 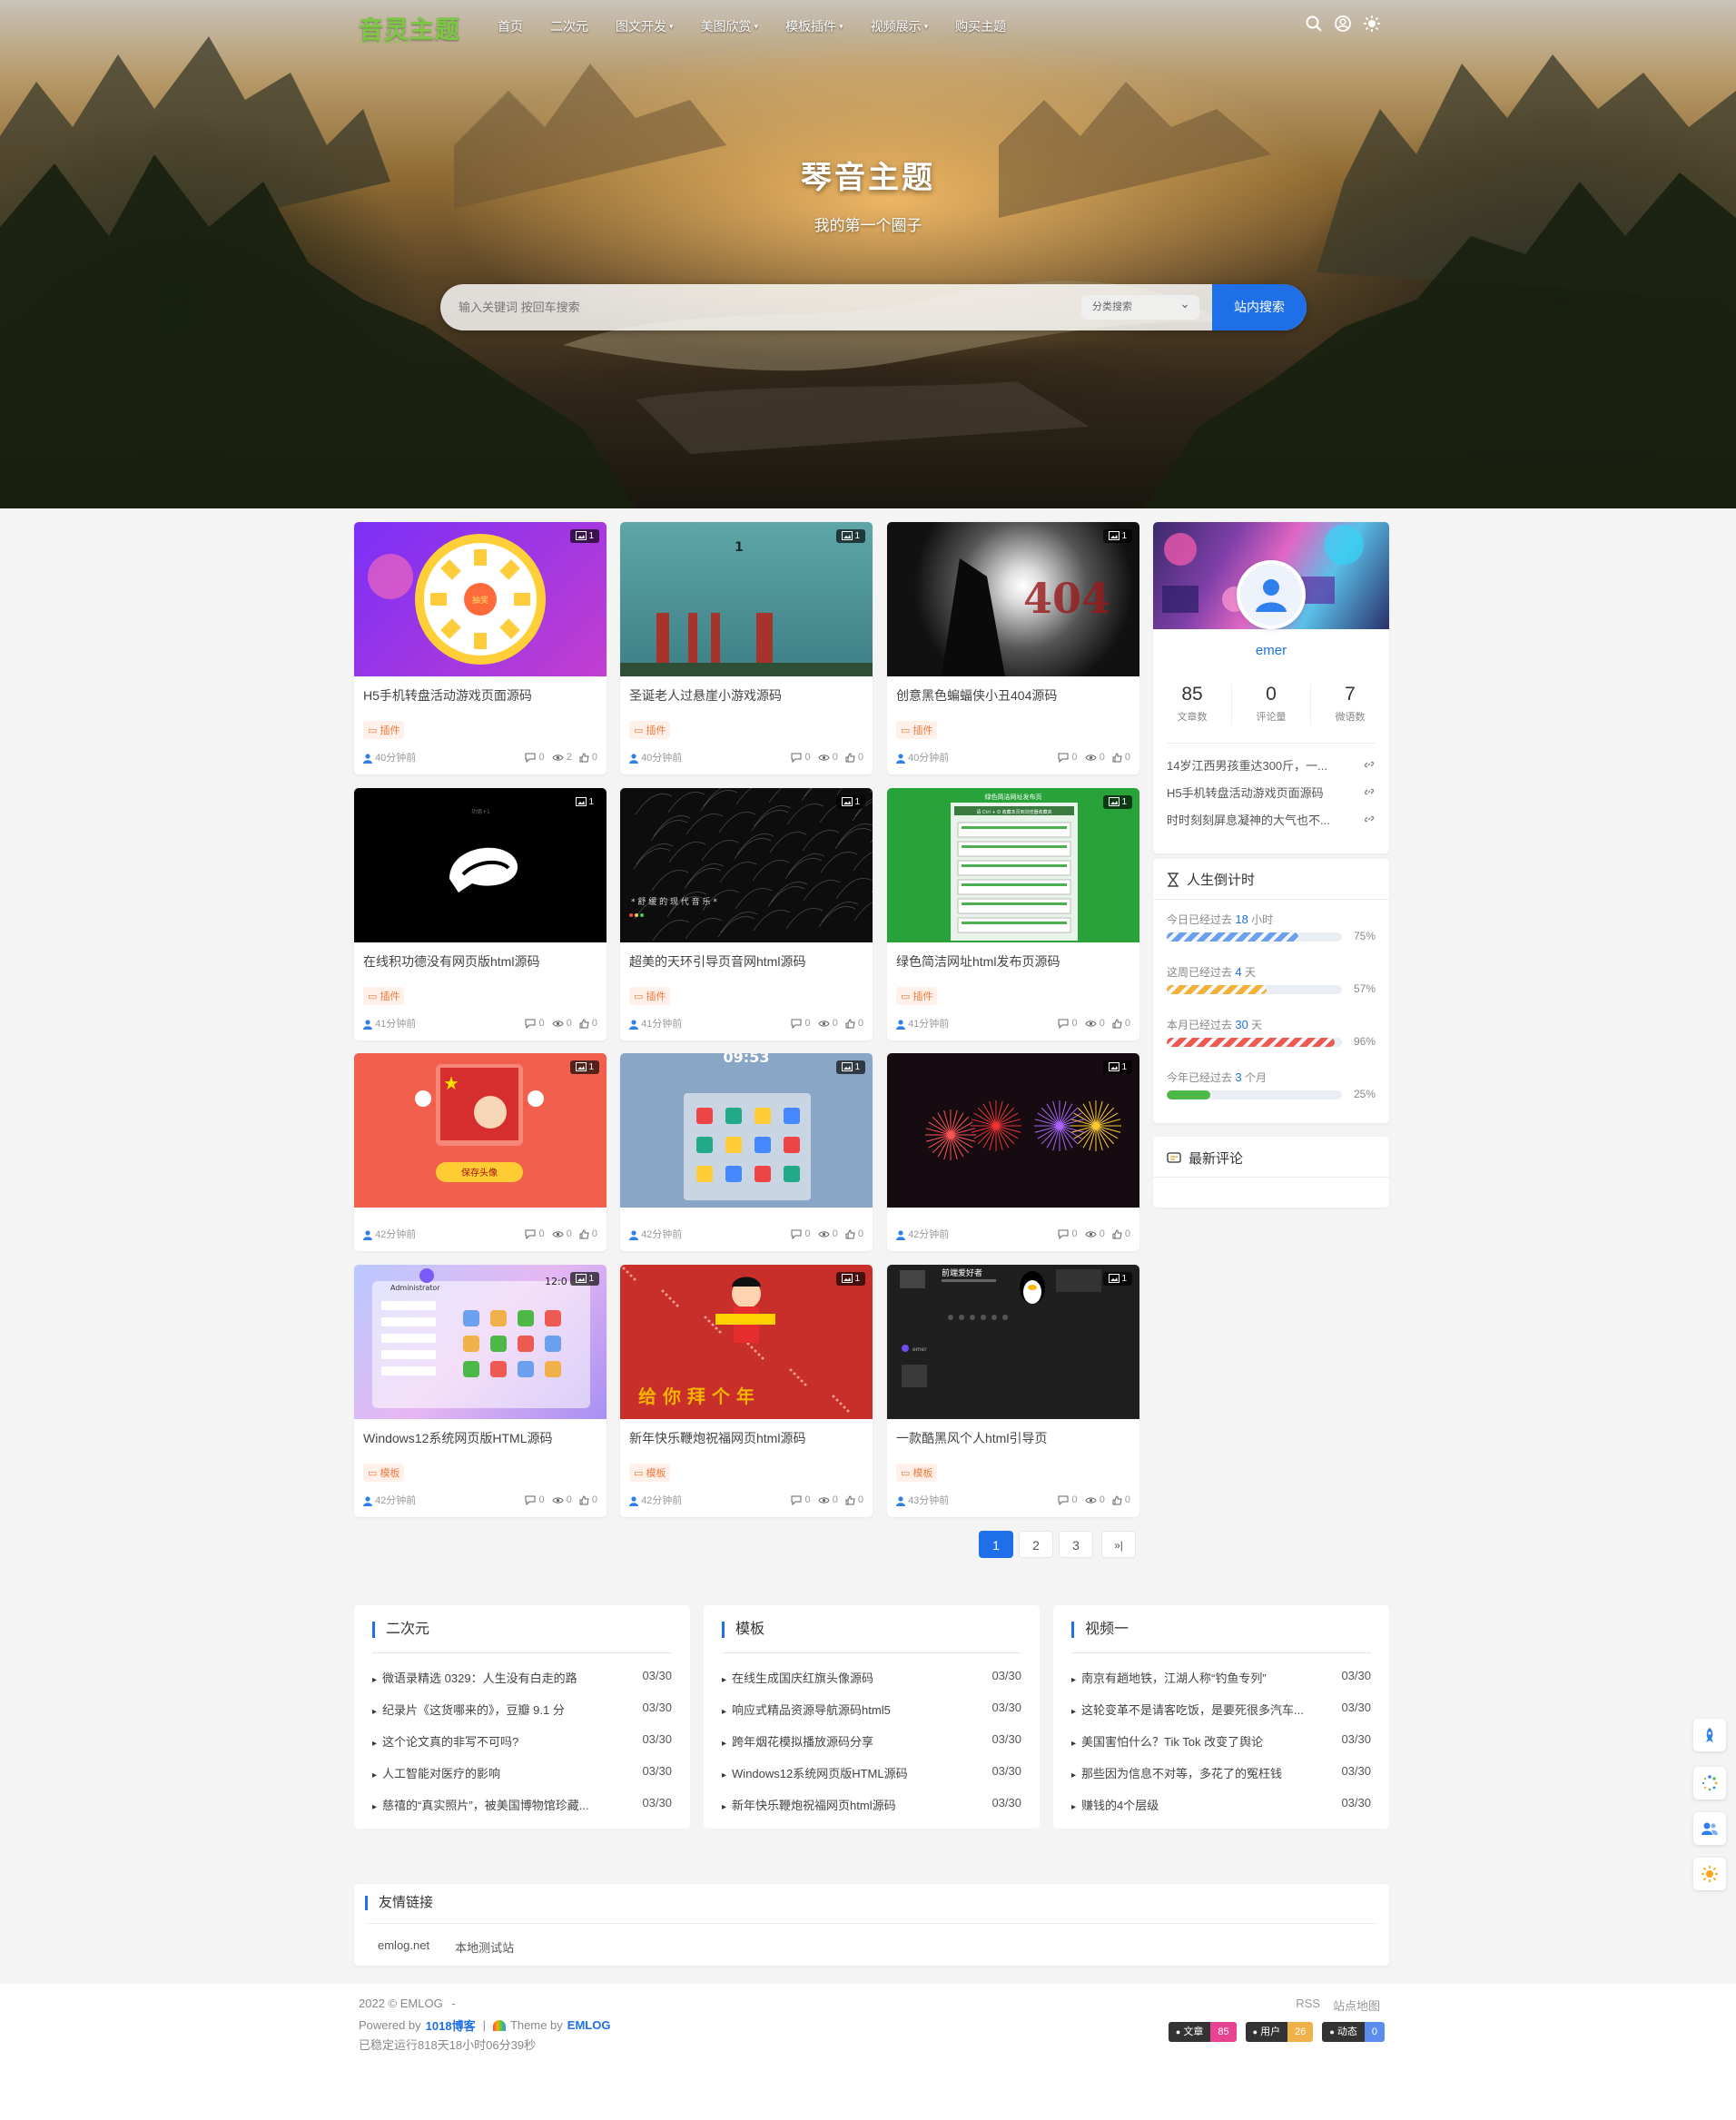 I want to click on post-thumbnail: 09:53, so click(x=746, y=1130).